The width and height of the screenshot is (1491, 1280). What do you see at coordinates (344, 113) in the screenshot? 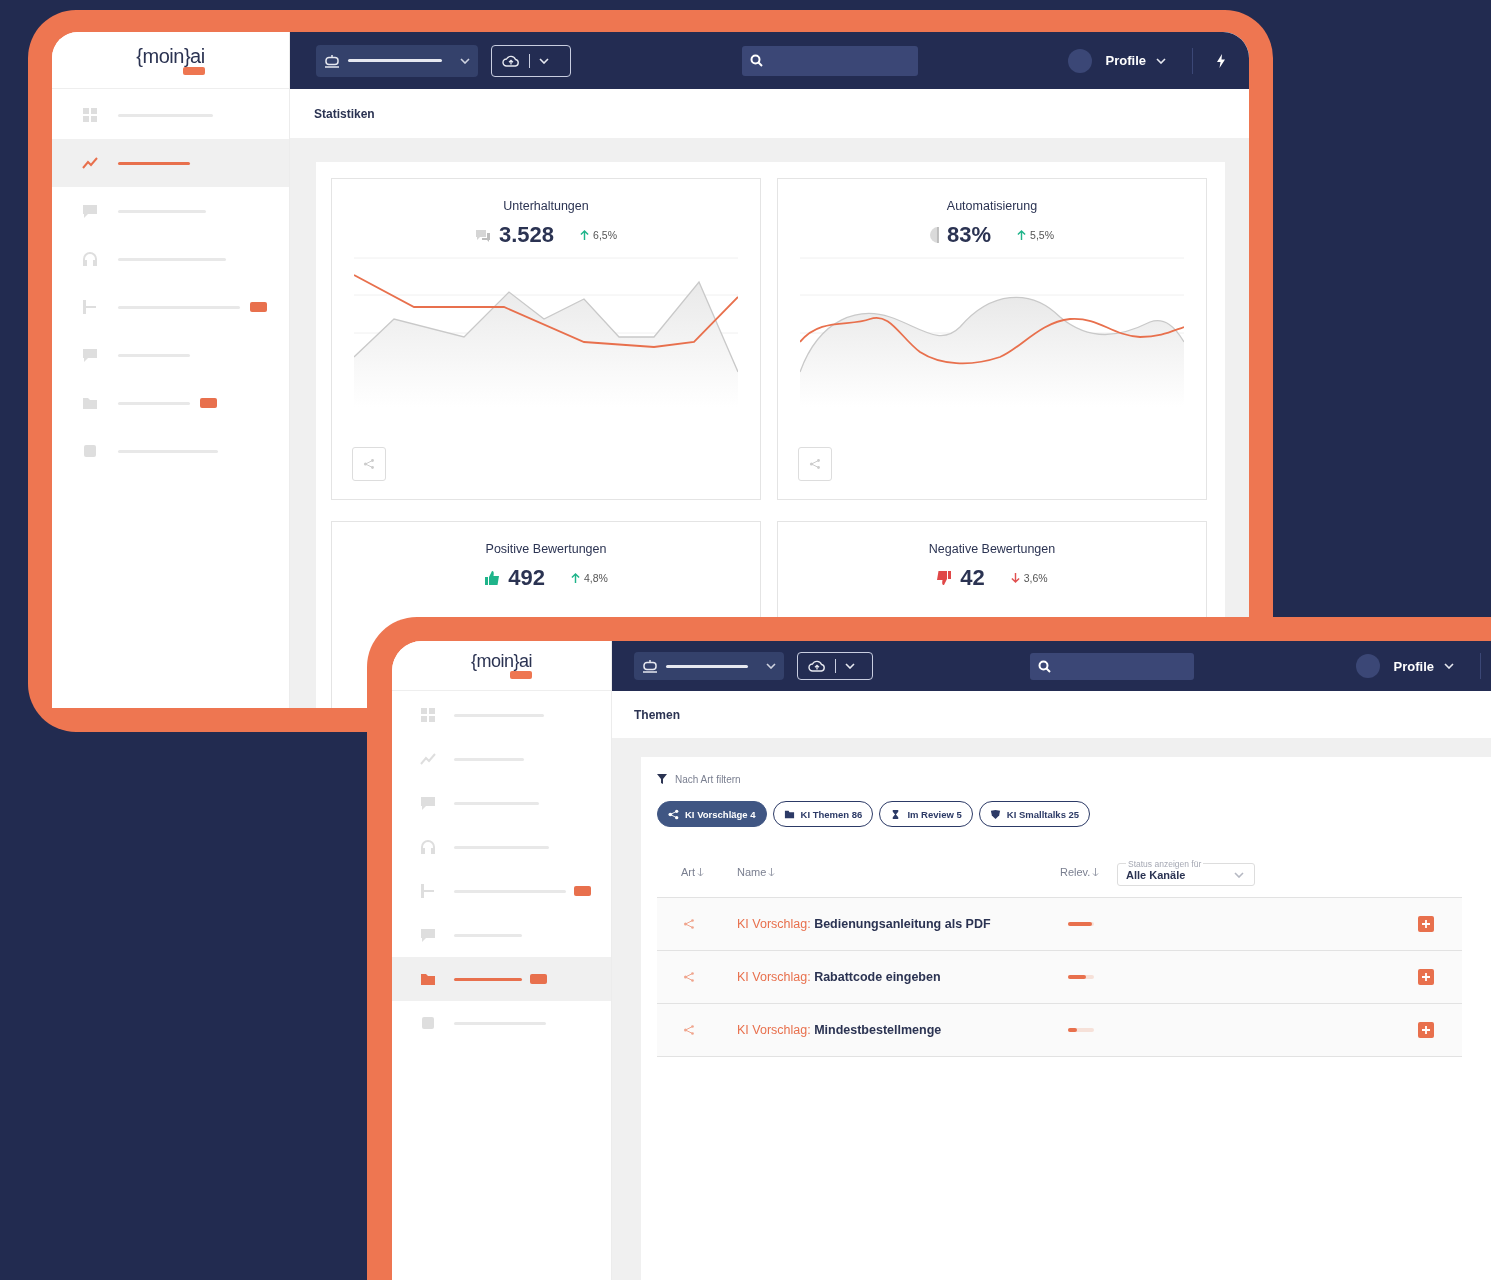
I see `page-title: Statistiken` at bounding box center [344, 113].